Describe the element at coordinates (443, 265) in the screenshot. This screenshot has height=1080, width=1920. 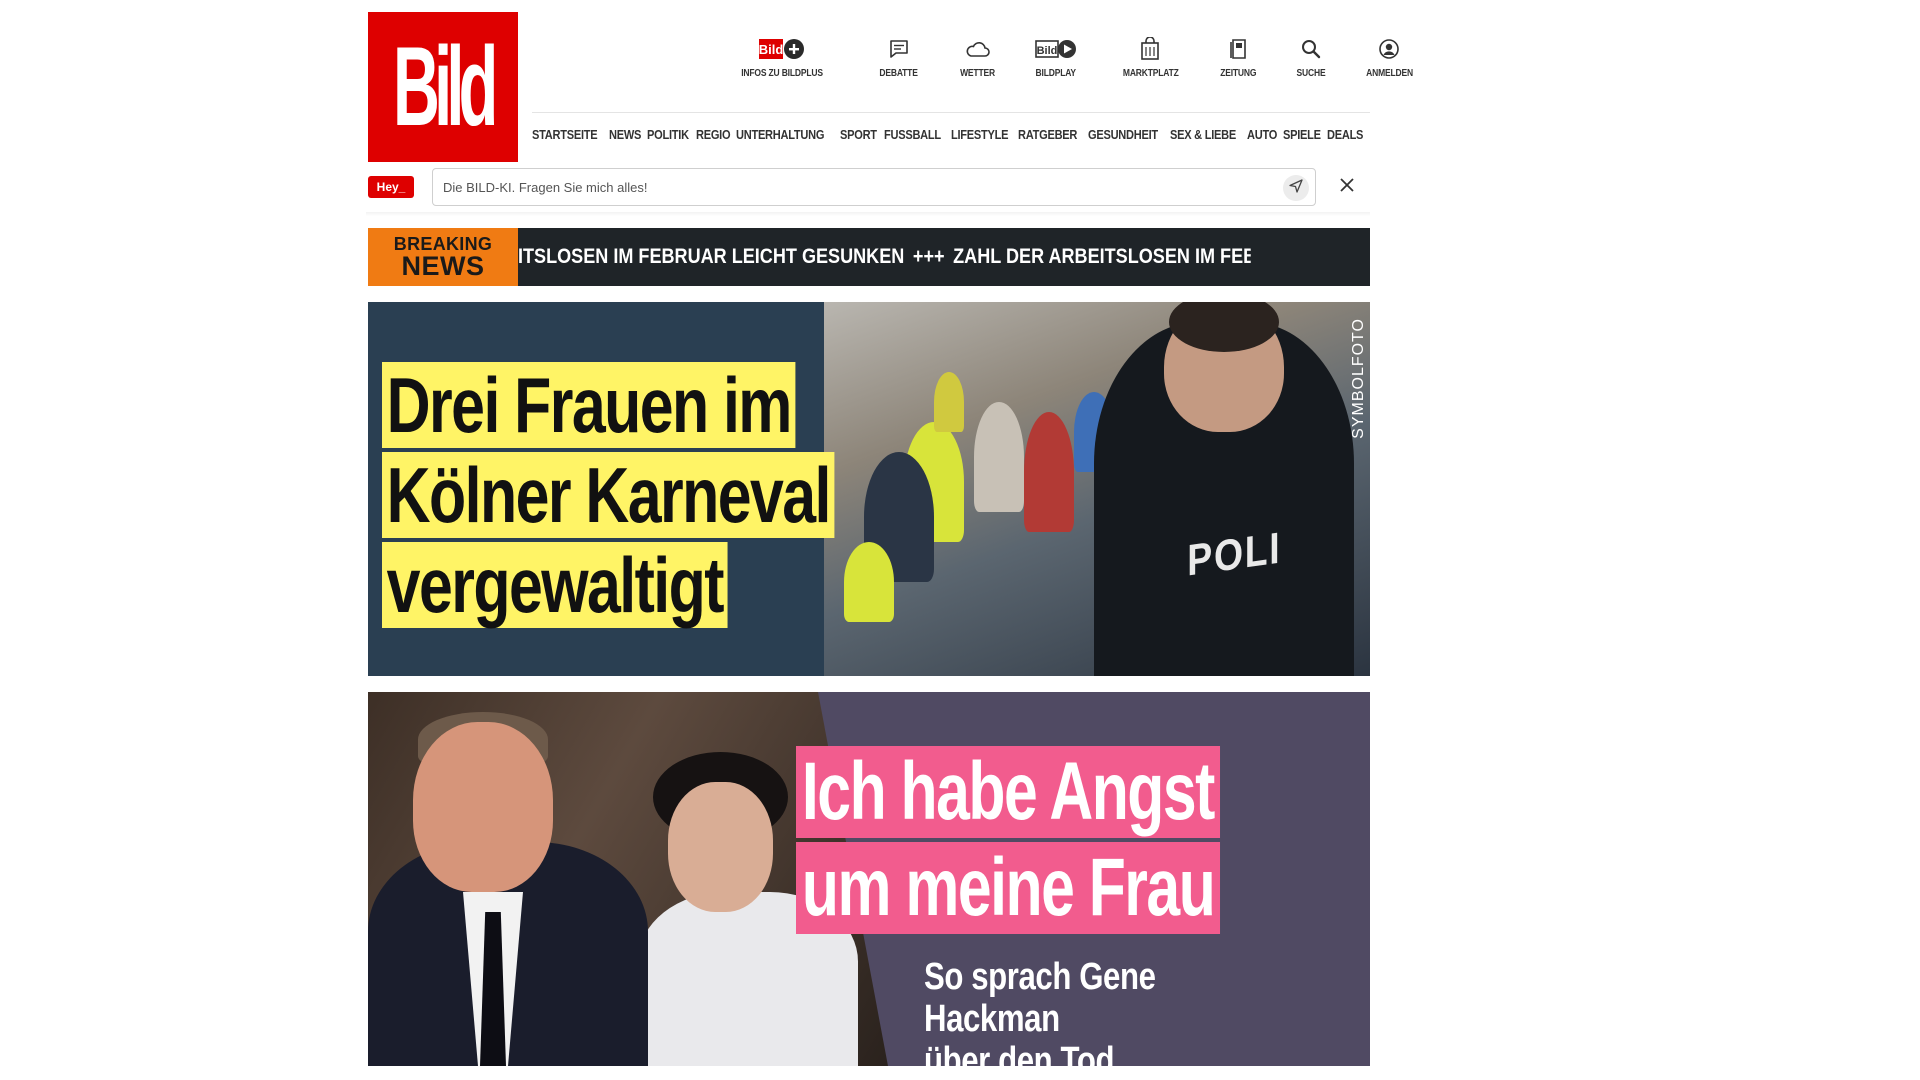
I see `breaking-label-line2: NEWS` at that location.